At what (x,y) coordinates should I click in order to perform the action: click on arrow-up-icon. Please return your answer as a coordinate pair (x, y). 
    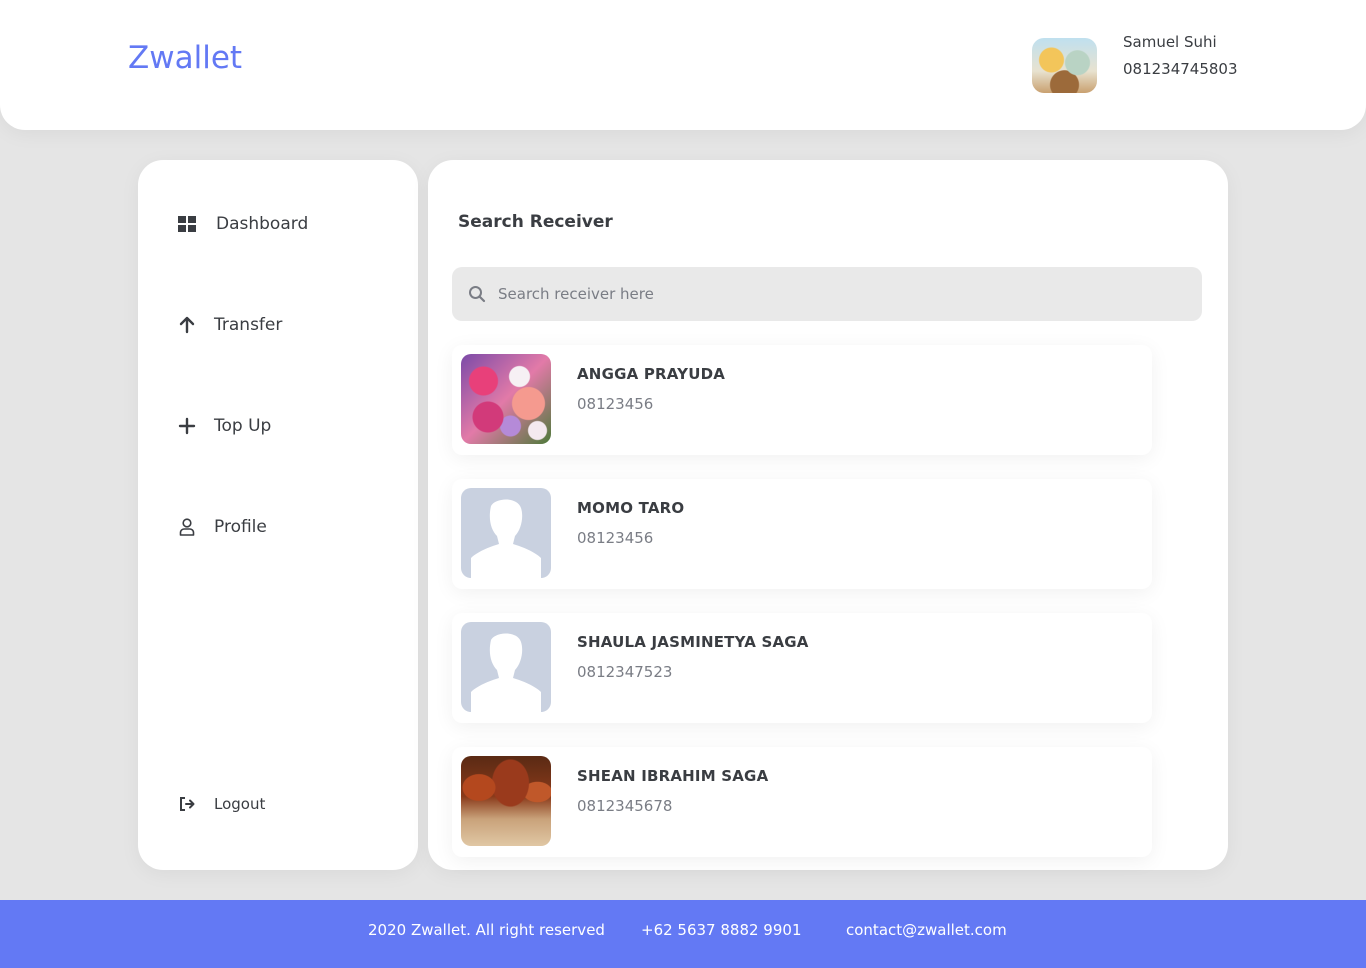
    Looking at the image, I should click on (187, 325).